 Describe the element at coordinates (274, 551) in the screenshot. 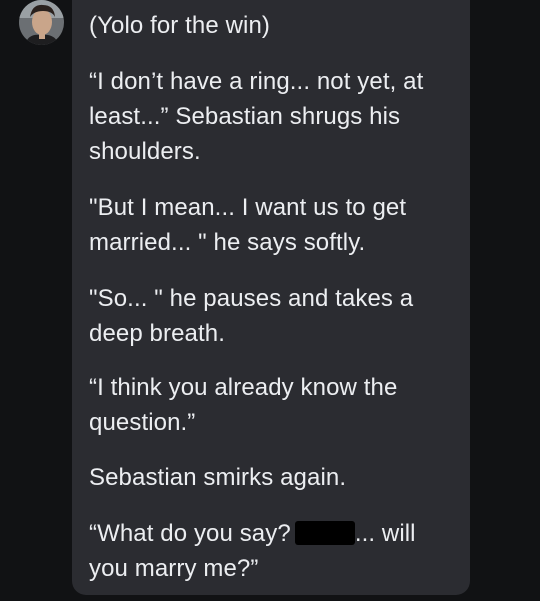

I see `message-paragraph-last: “What do you say?... will you marry me?”` at that location.